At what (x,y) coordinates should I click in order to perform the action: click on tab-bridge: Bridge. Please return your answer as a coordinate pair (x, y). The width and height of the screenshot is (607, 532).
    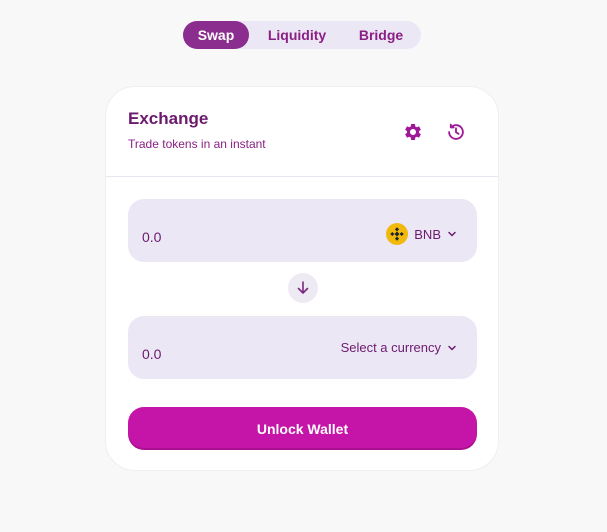
    Looking at the image, I should click on (381, 35).